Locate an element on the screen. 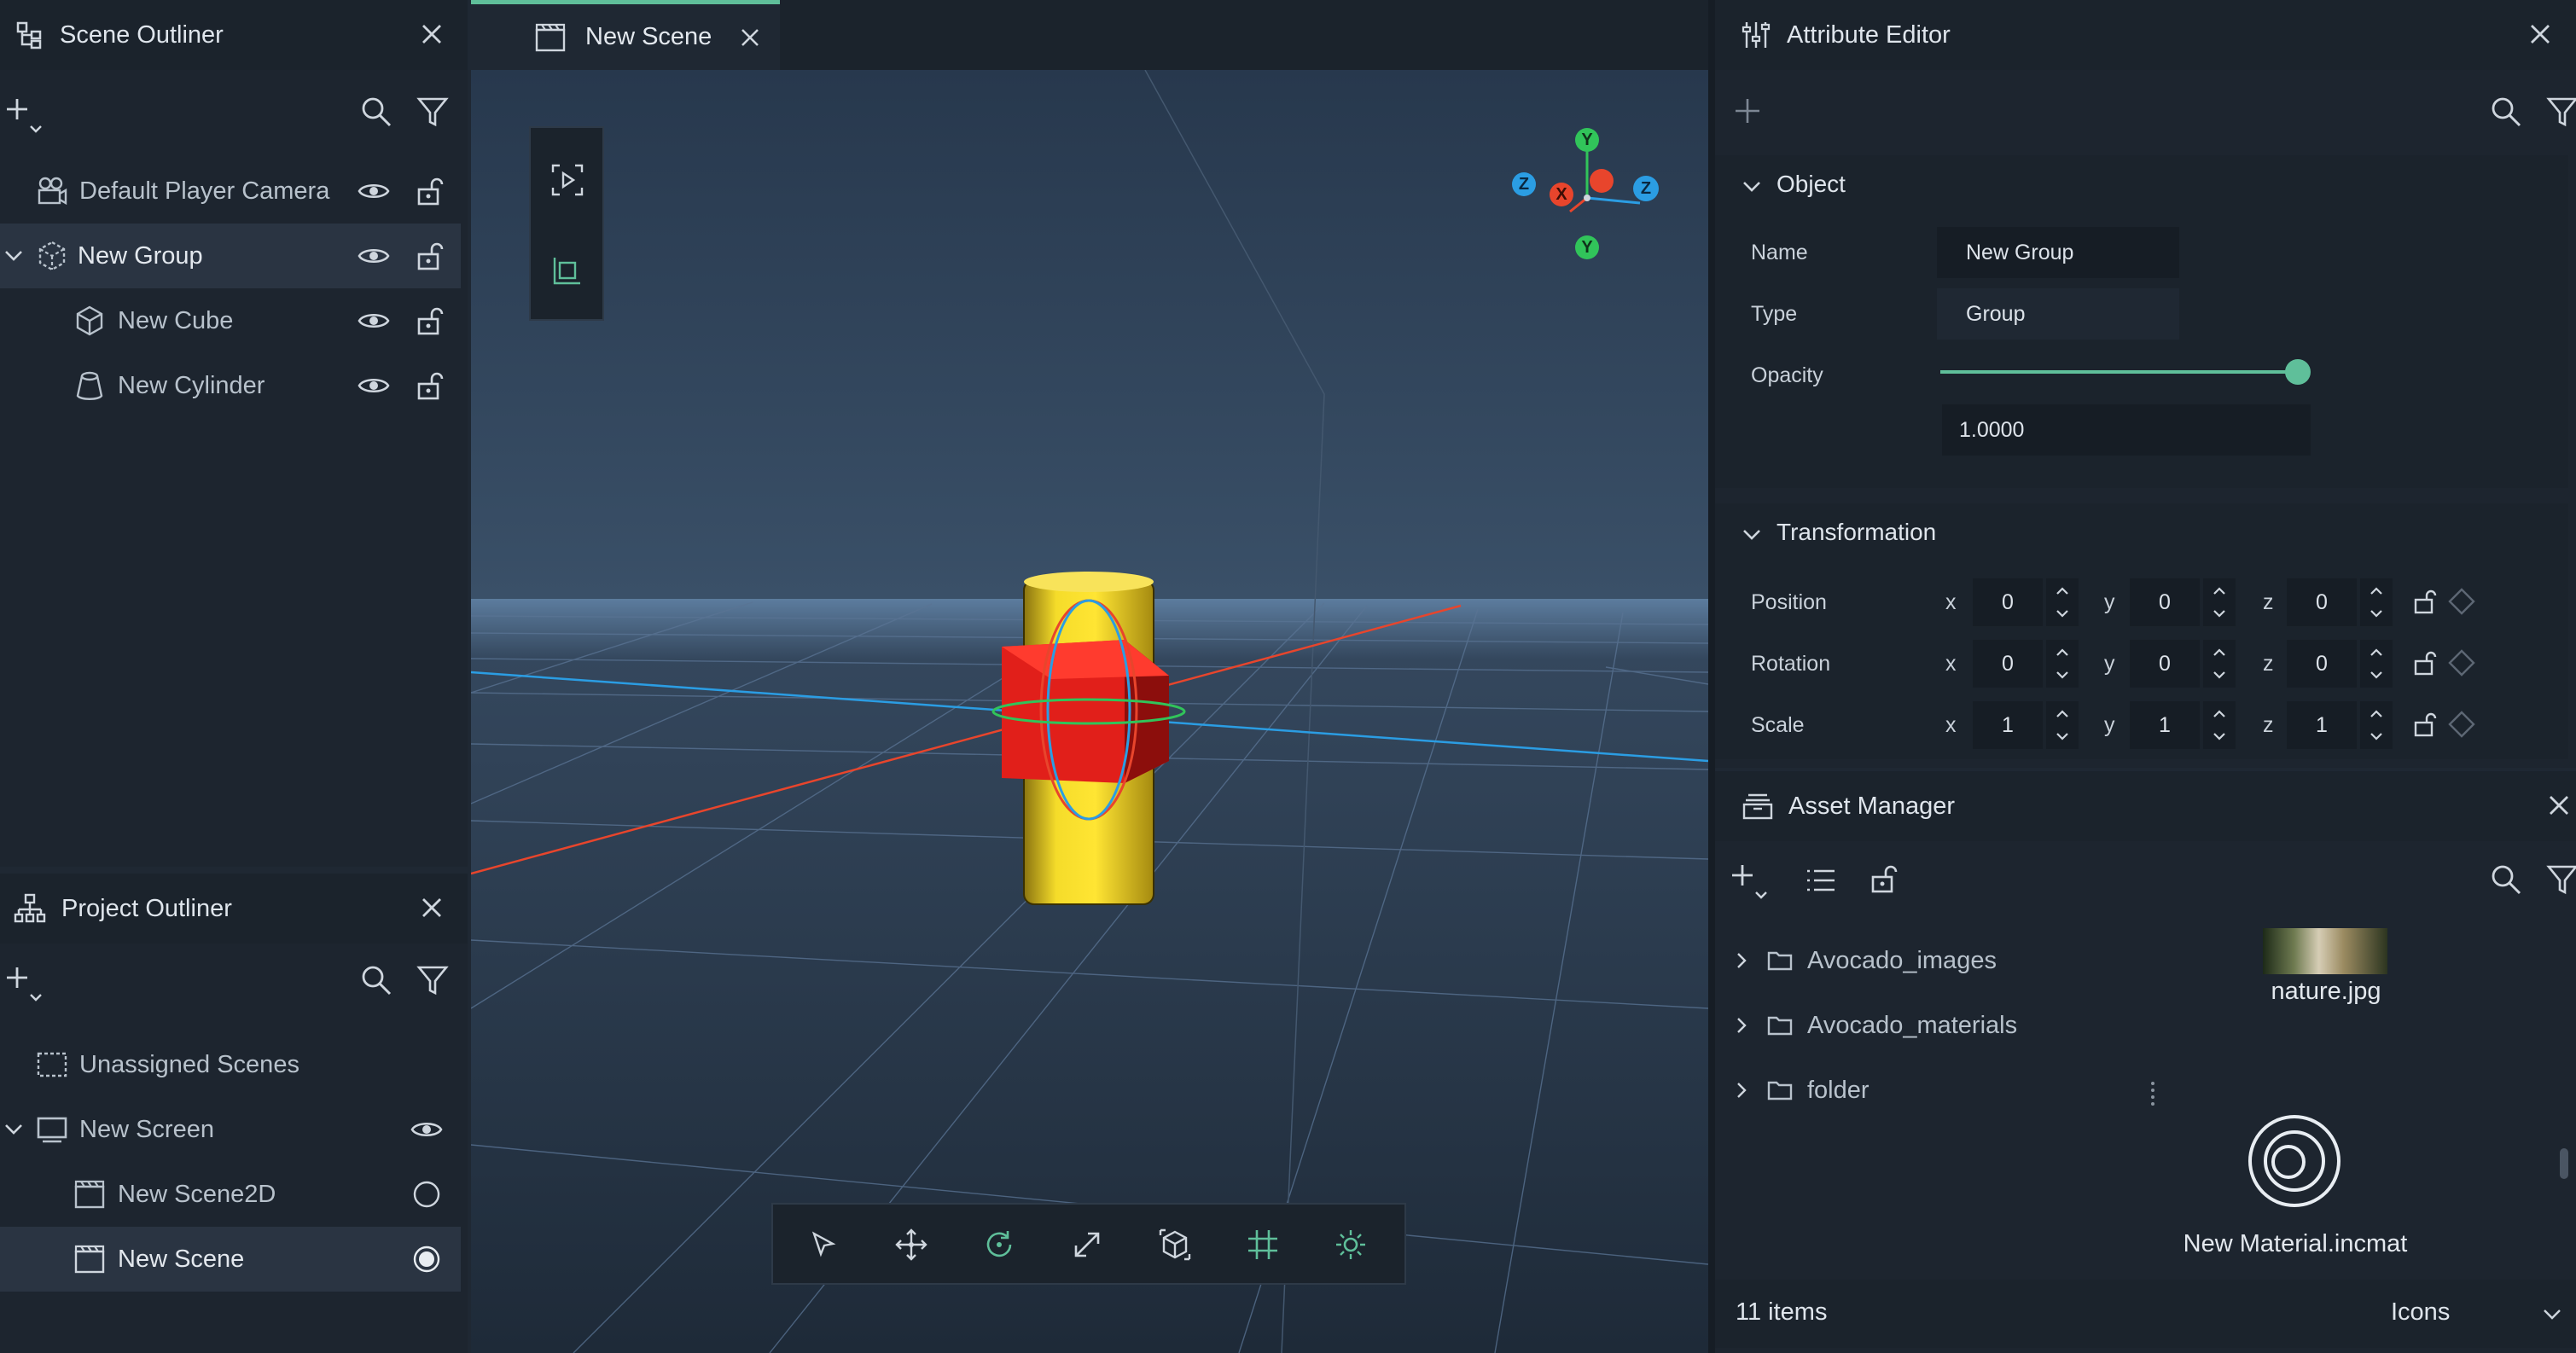 The height and width of the screenshot is (1353, 2576). asset-scrollbar-thumb is located at coordinates (2564, 1163).